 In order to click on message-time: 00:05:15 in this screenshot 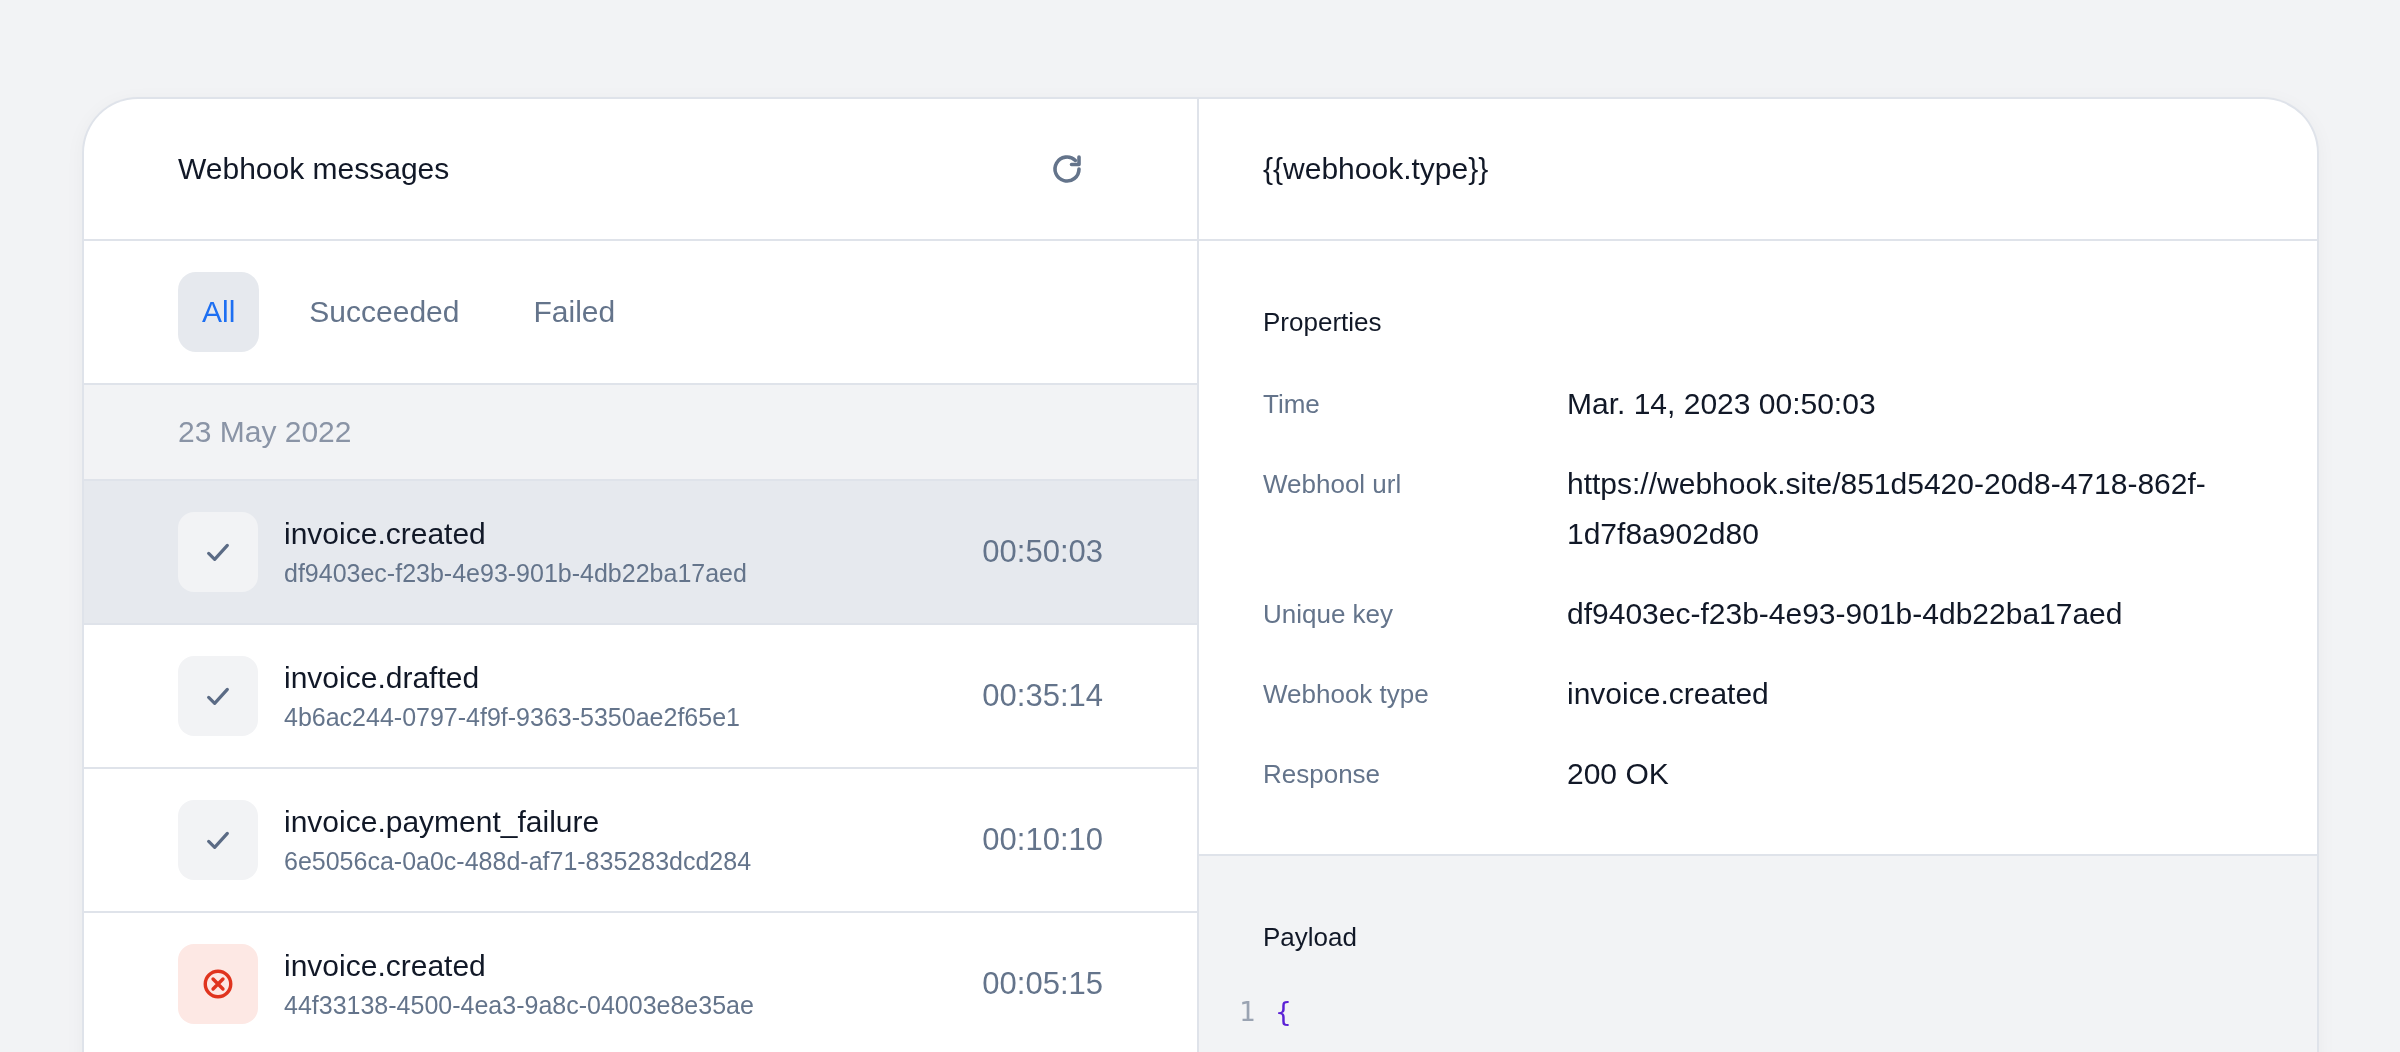, I will do `click(1042, 984)`.